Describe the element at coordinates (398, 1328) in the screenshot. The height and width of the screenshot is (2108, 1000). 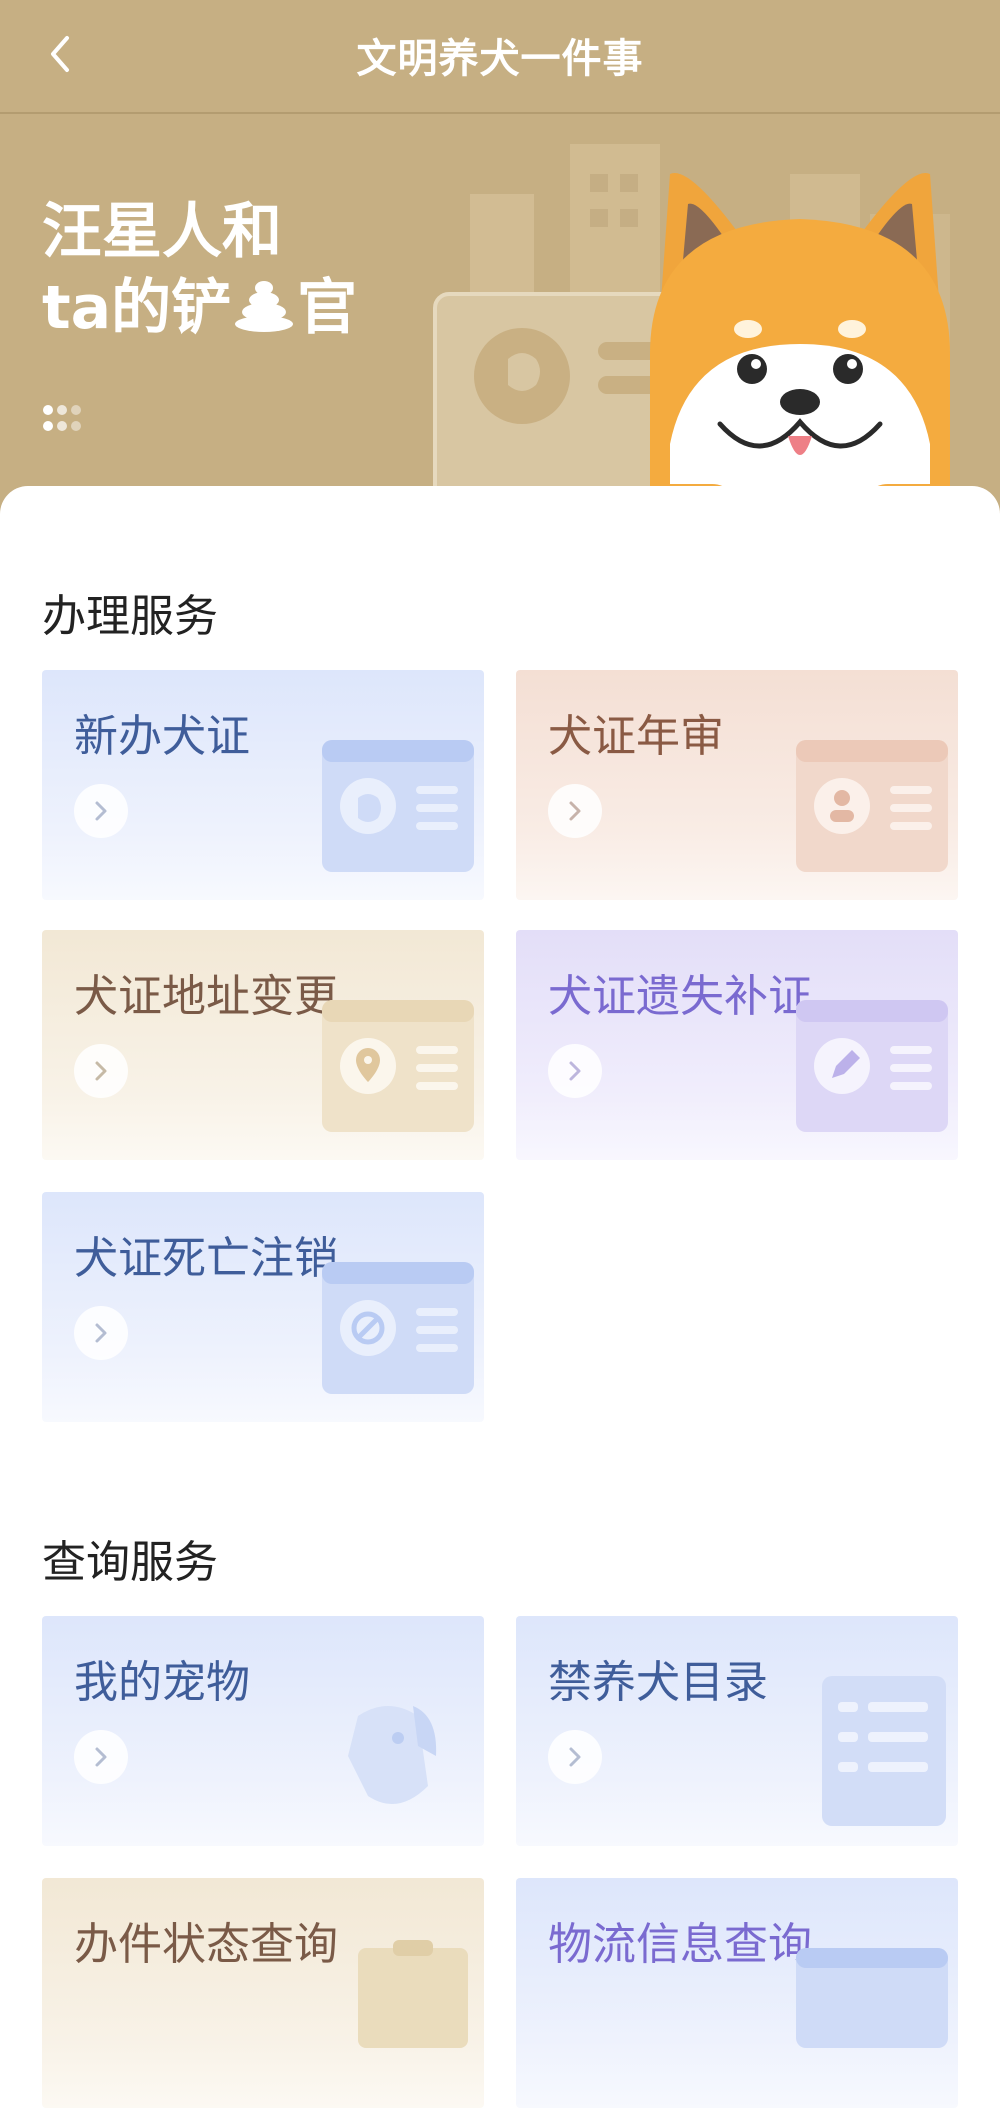
I see `cancel-card-icon` at that location.